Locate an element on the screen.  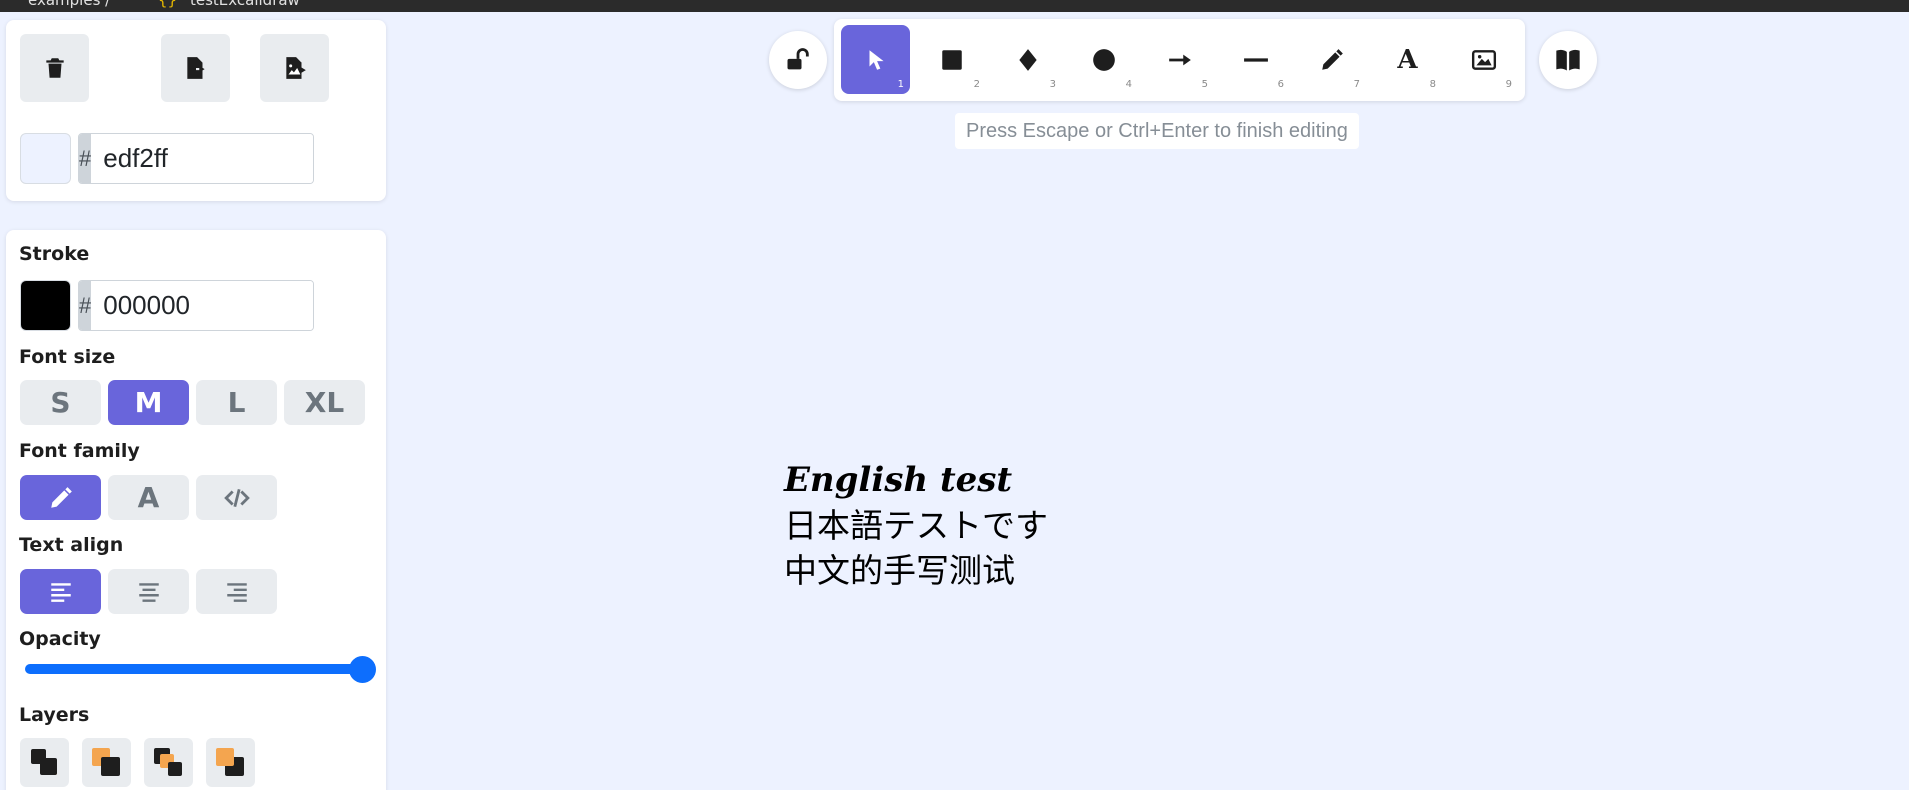
opacity-slider-thumb is located at coordinates (362, 669).